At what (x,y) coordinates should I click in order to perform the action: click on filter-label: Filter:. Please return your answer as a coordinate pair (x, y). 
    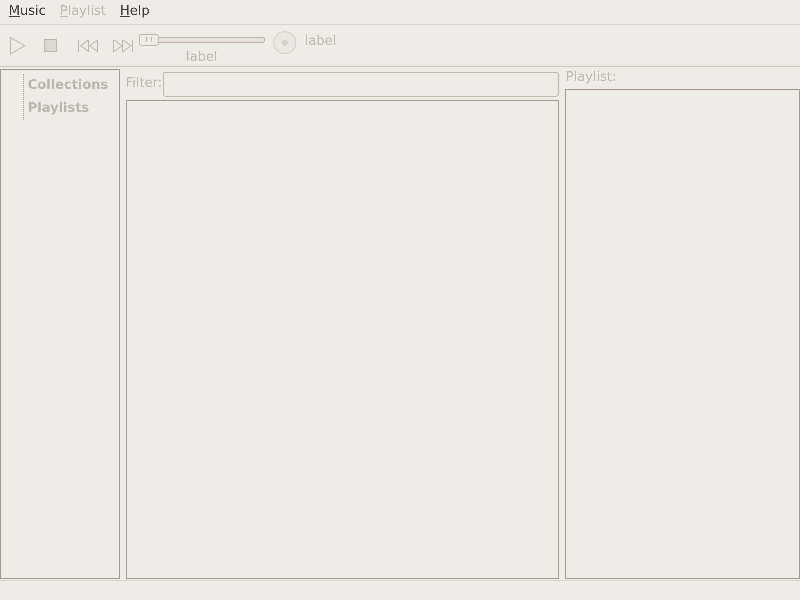
    Looking at the image, I should click on (144, 84).